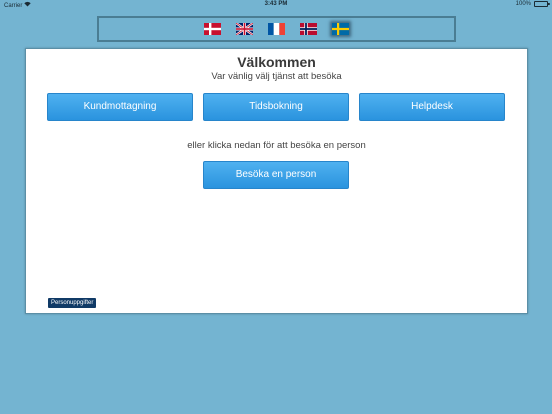  I want to click on battery-percent: 100%, so click(523, 4).